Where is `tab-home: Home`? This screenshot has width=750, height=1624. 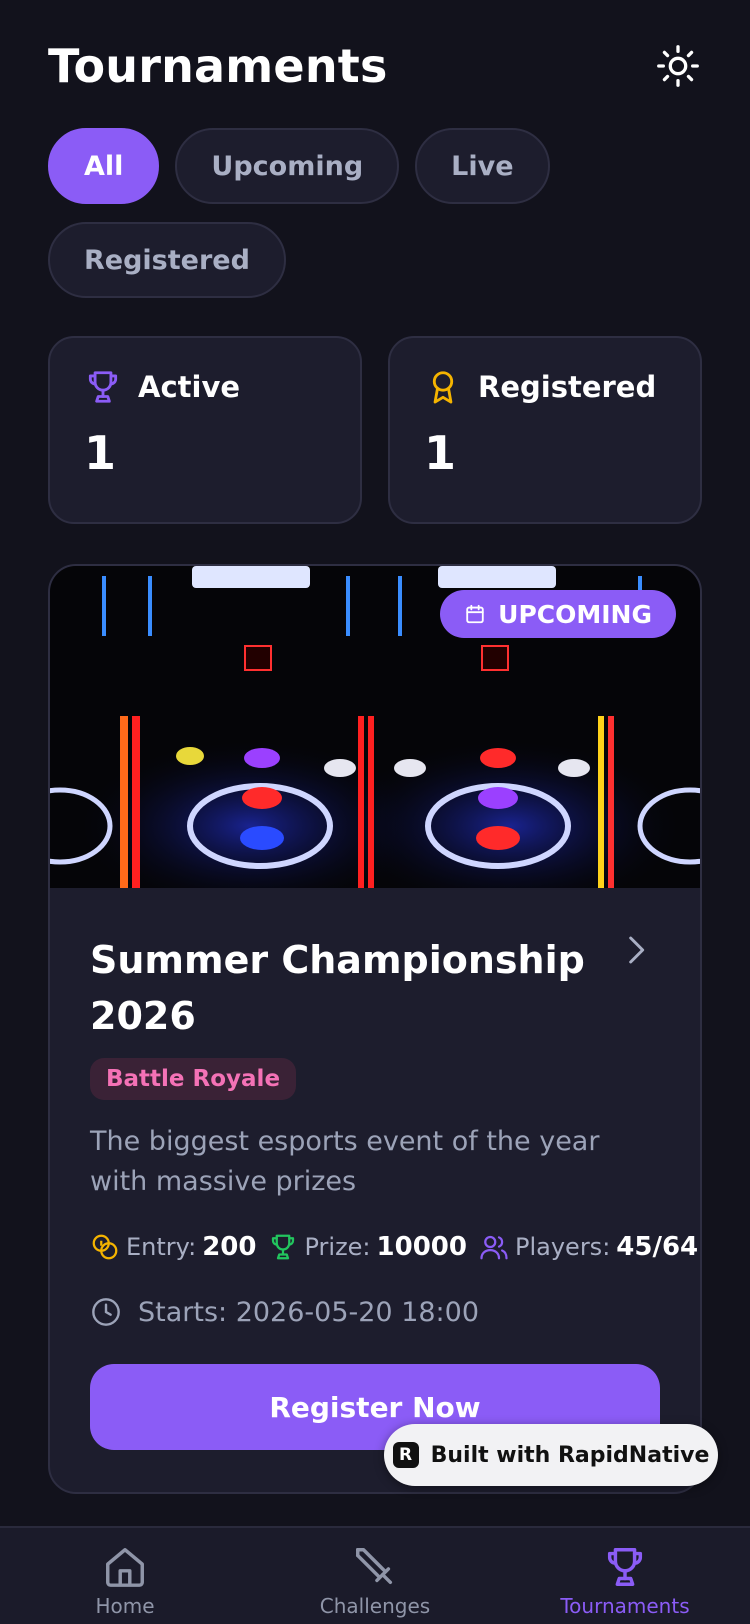
tab-home: Home is located at coordinates (125, 1576).